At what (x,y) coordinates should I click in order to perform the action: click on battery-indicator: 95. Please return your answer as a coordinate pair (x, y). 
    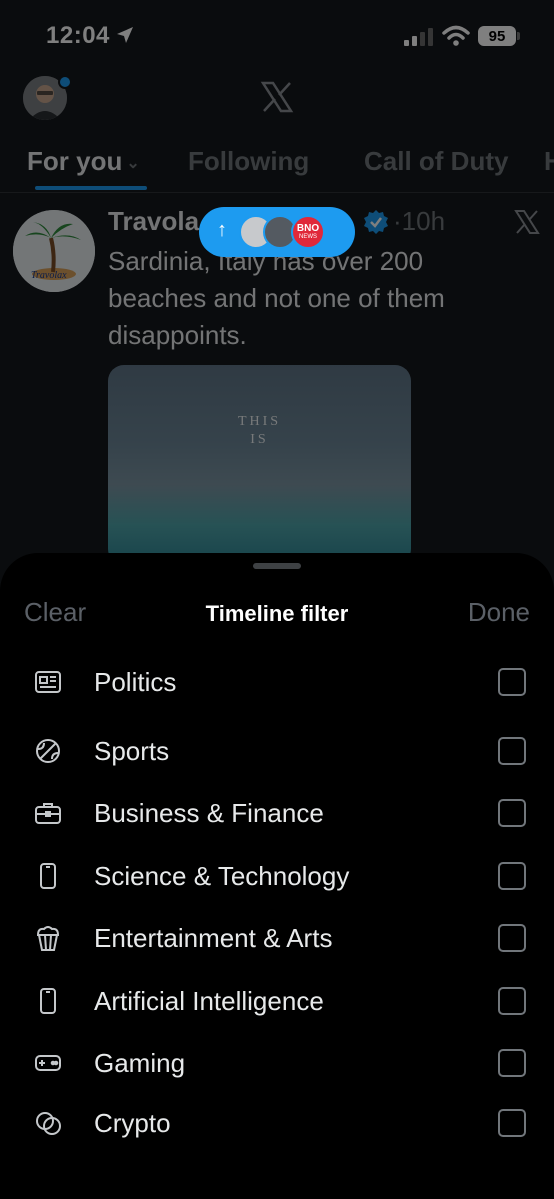
    Looking at the image, I should click on (497, 36).